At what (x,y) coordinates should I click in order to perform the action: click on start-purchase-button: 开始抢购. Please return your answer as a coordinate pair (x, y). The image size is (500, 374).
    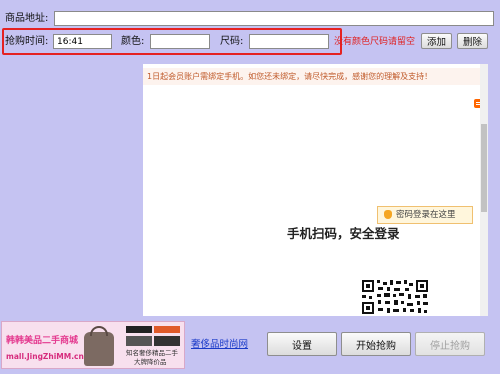
    Looking at the image, I should click on (376, 344).